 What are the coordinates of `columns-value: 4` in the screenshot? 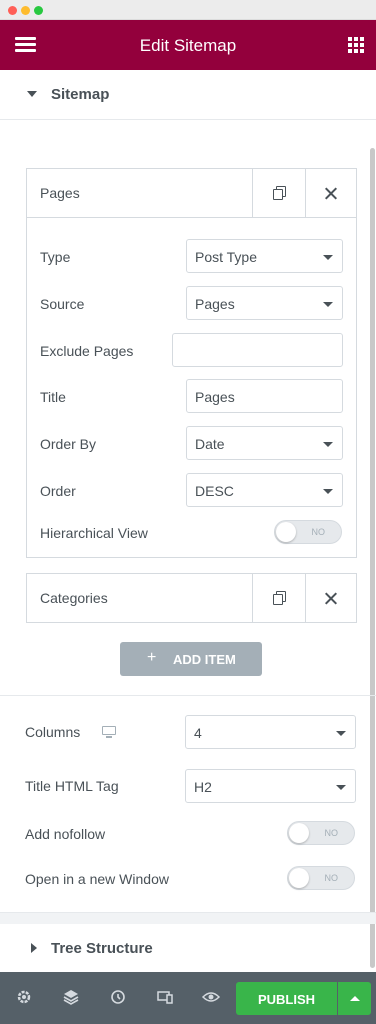 It's located at (198, 733).